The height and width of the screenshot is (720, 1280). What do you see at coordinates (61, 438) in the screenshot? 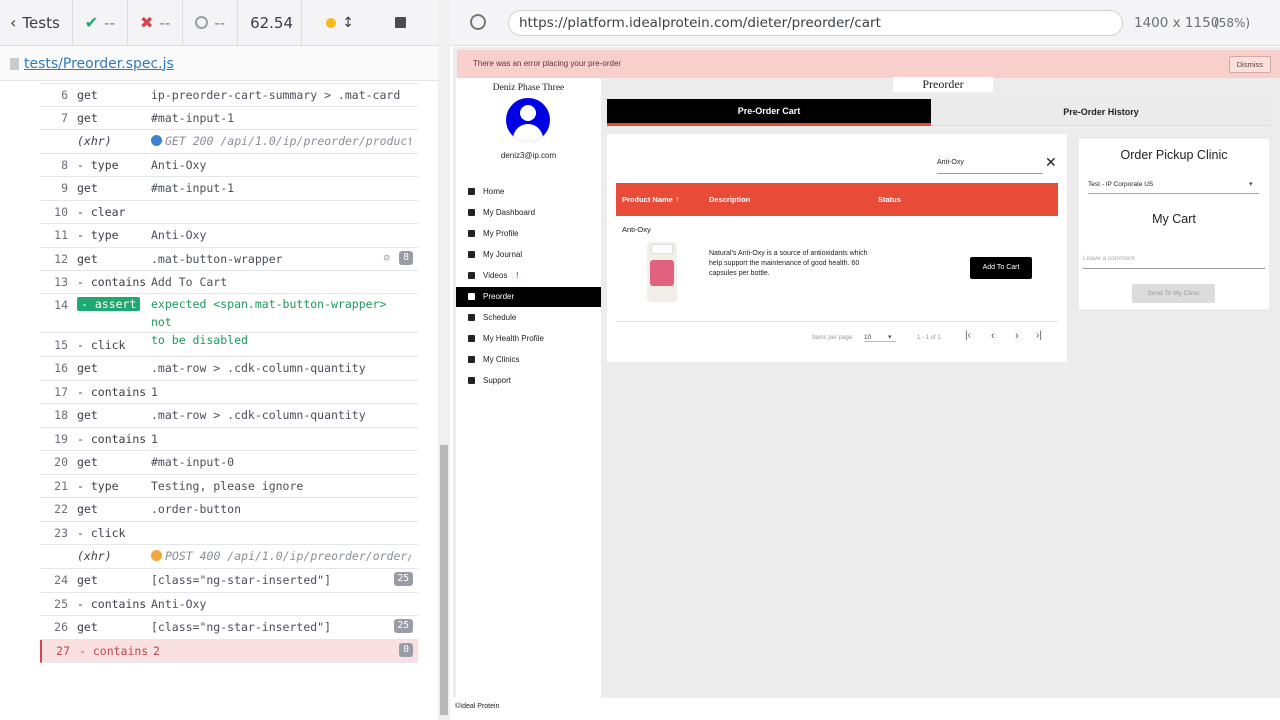
I see `command-number: 19` at bounding box center [61, 438].